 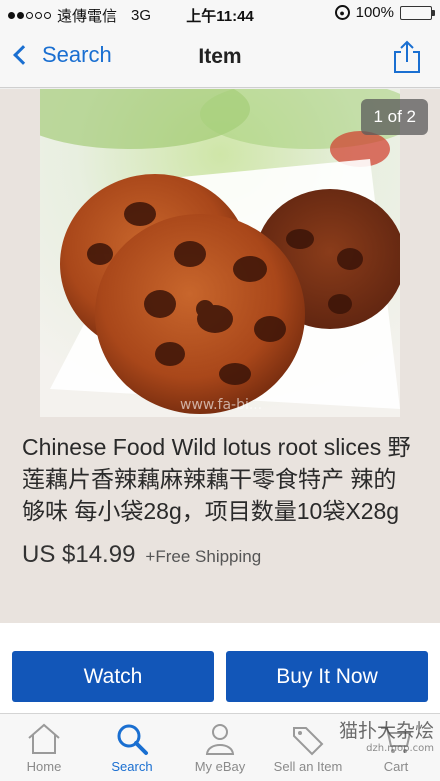 What do you see at coordinates (342, 12) in the screenshot?
I see `rotation-lock-icon: ●` at bounding box center [342, 12].